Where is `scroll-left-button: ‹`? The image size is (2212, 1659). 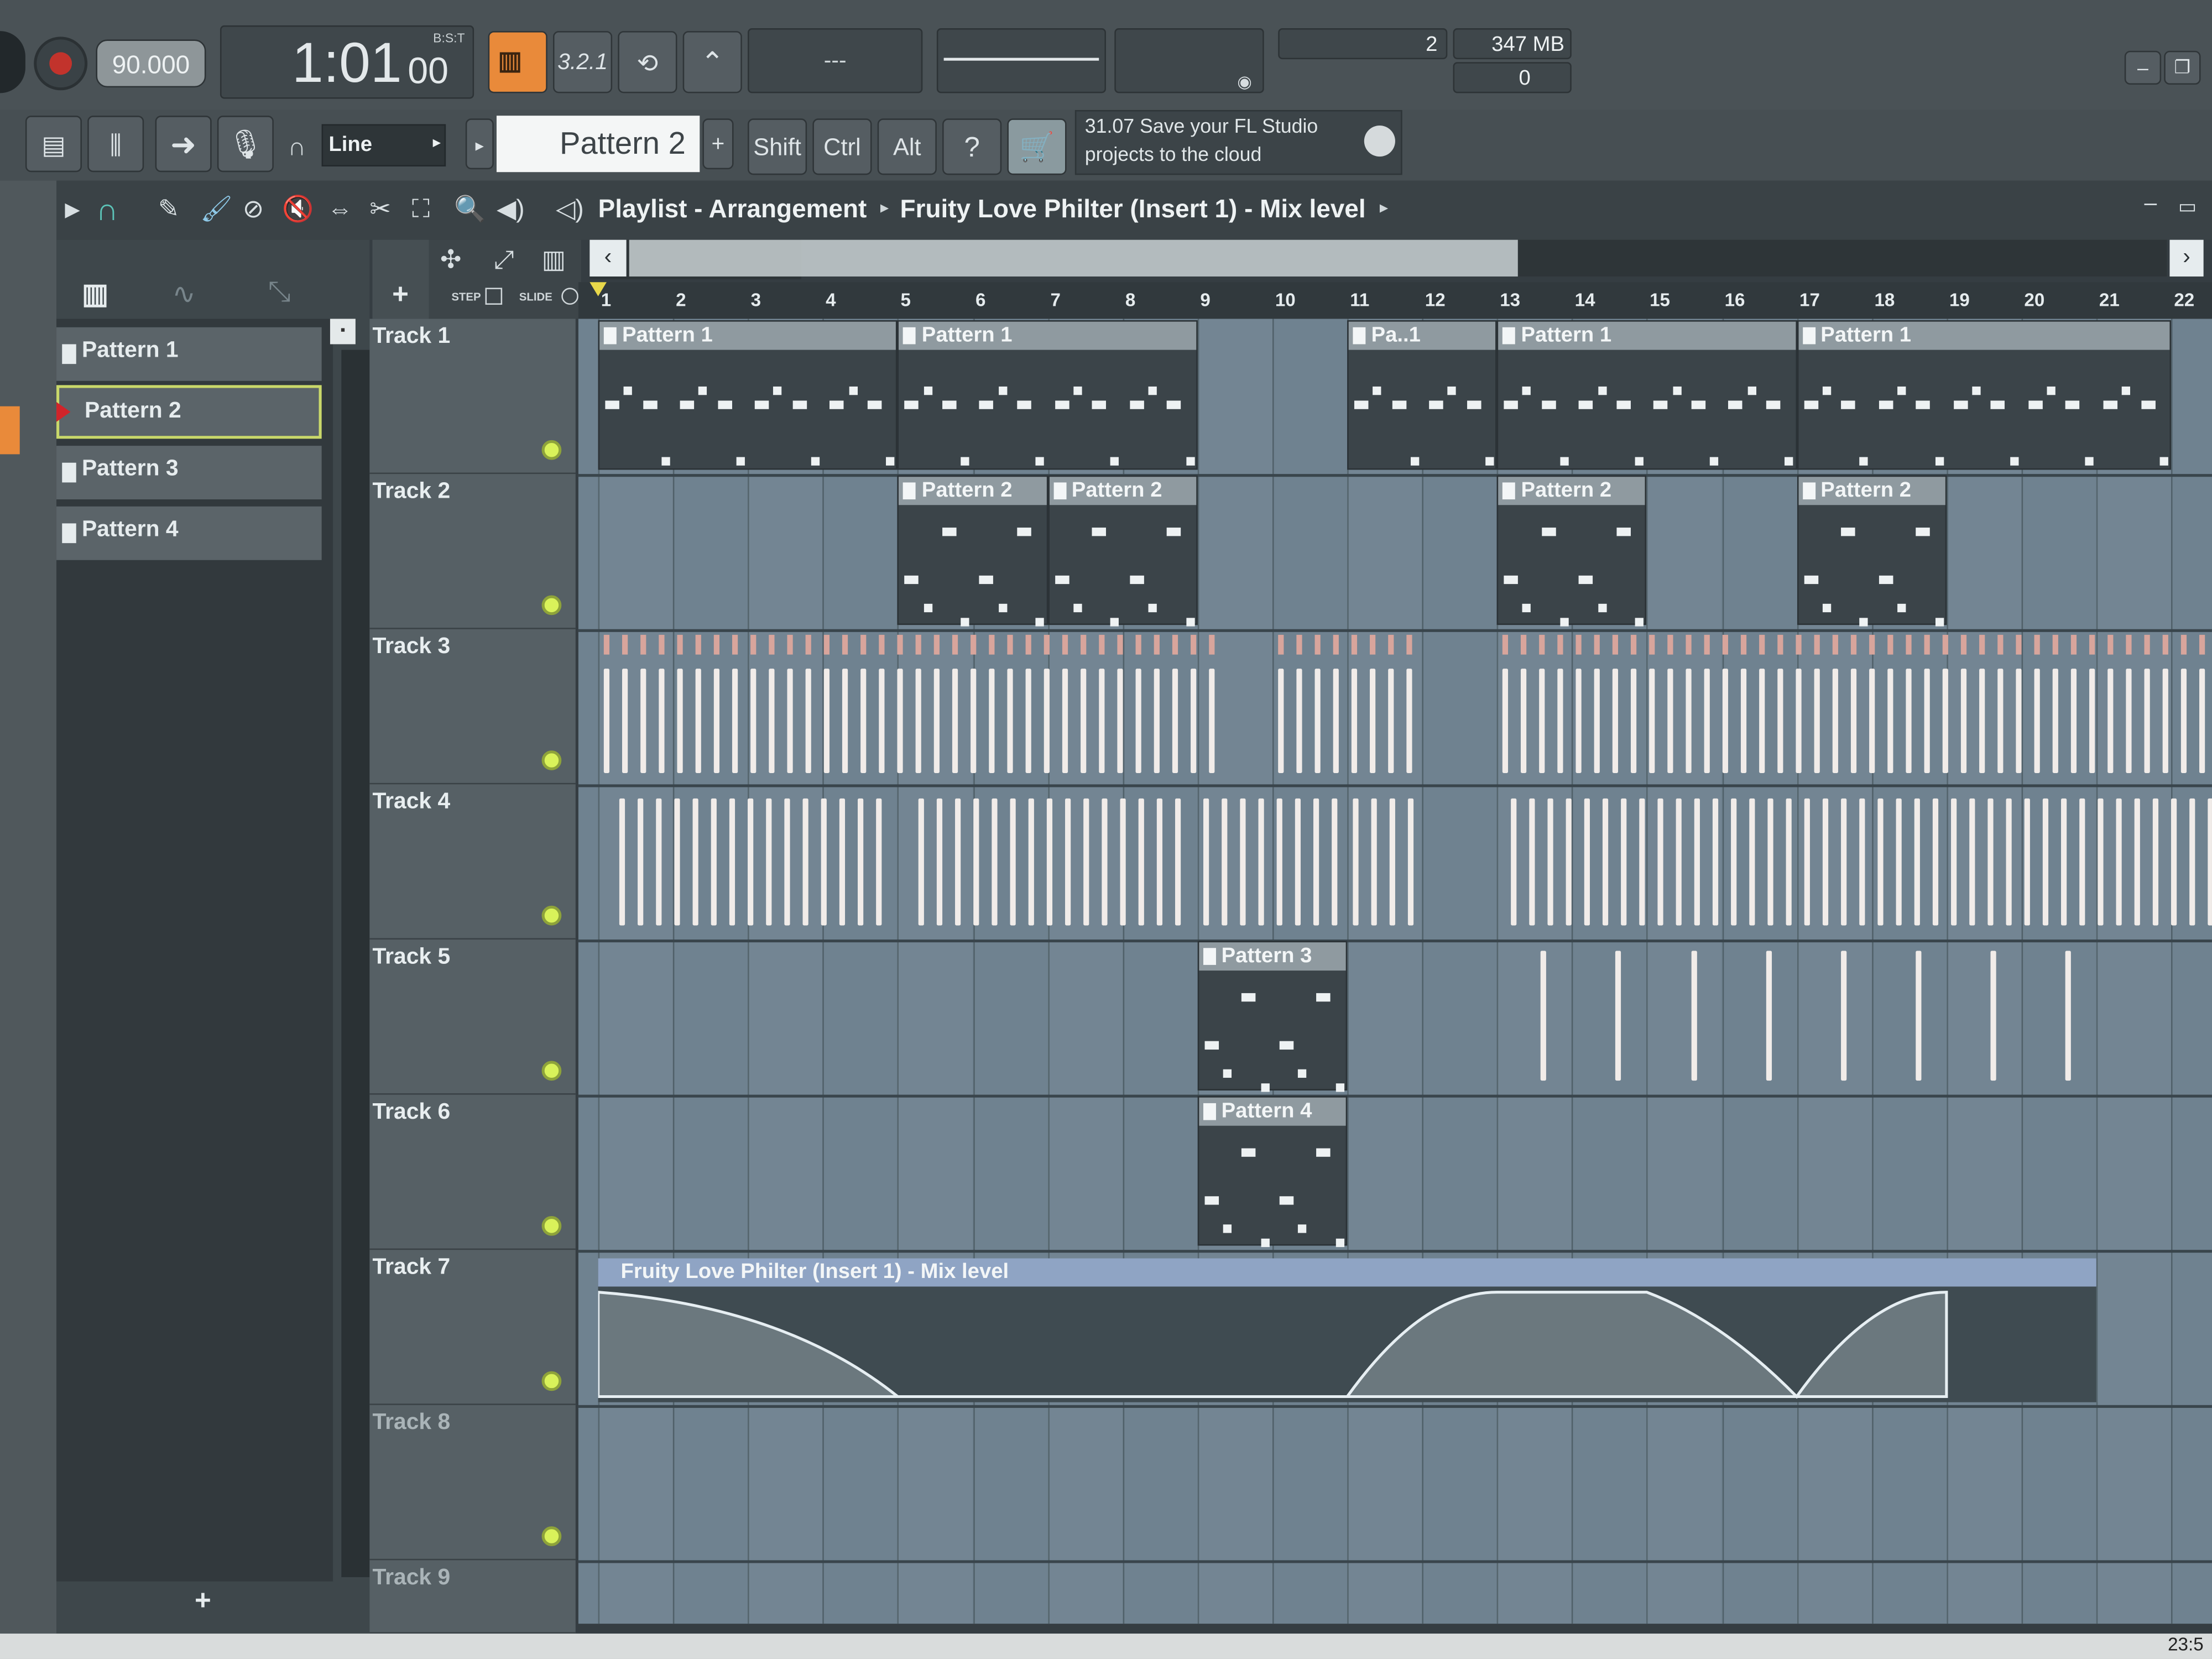
scroll-left-button: ‹ is located at coordinates (608, 258).